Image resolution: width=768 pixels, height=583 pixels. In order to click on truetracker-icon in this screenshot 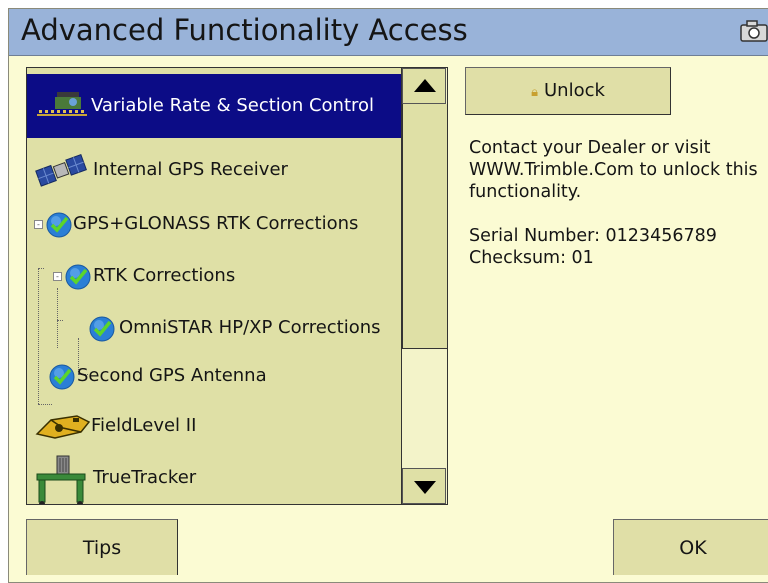, I will do `click(61, 479)`.